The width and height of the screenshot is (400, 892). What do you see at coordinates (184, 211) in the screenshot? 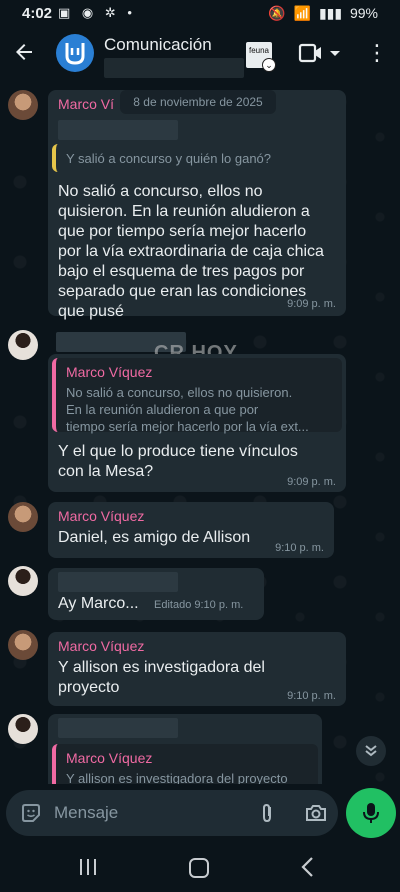
I see `message-line: quisieron. En la reunión aludieron a` at bounding box center [184, 211].